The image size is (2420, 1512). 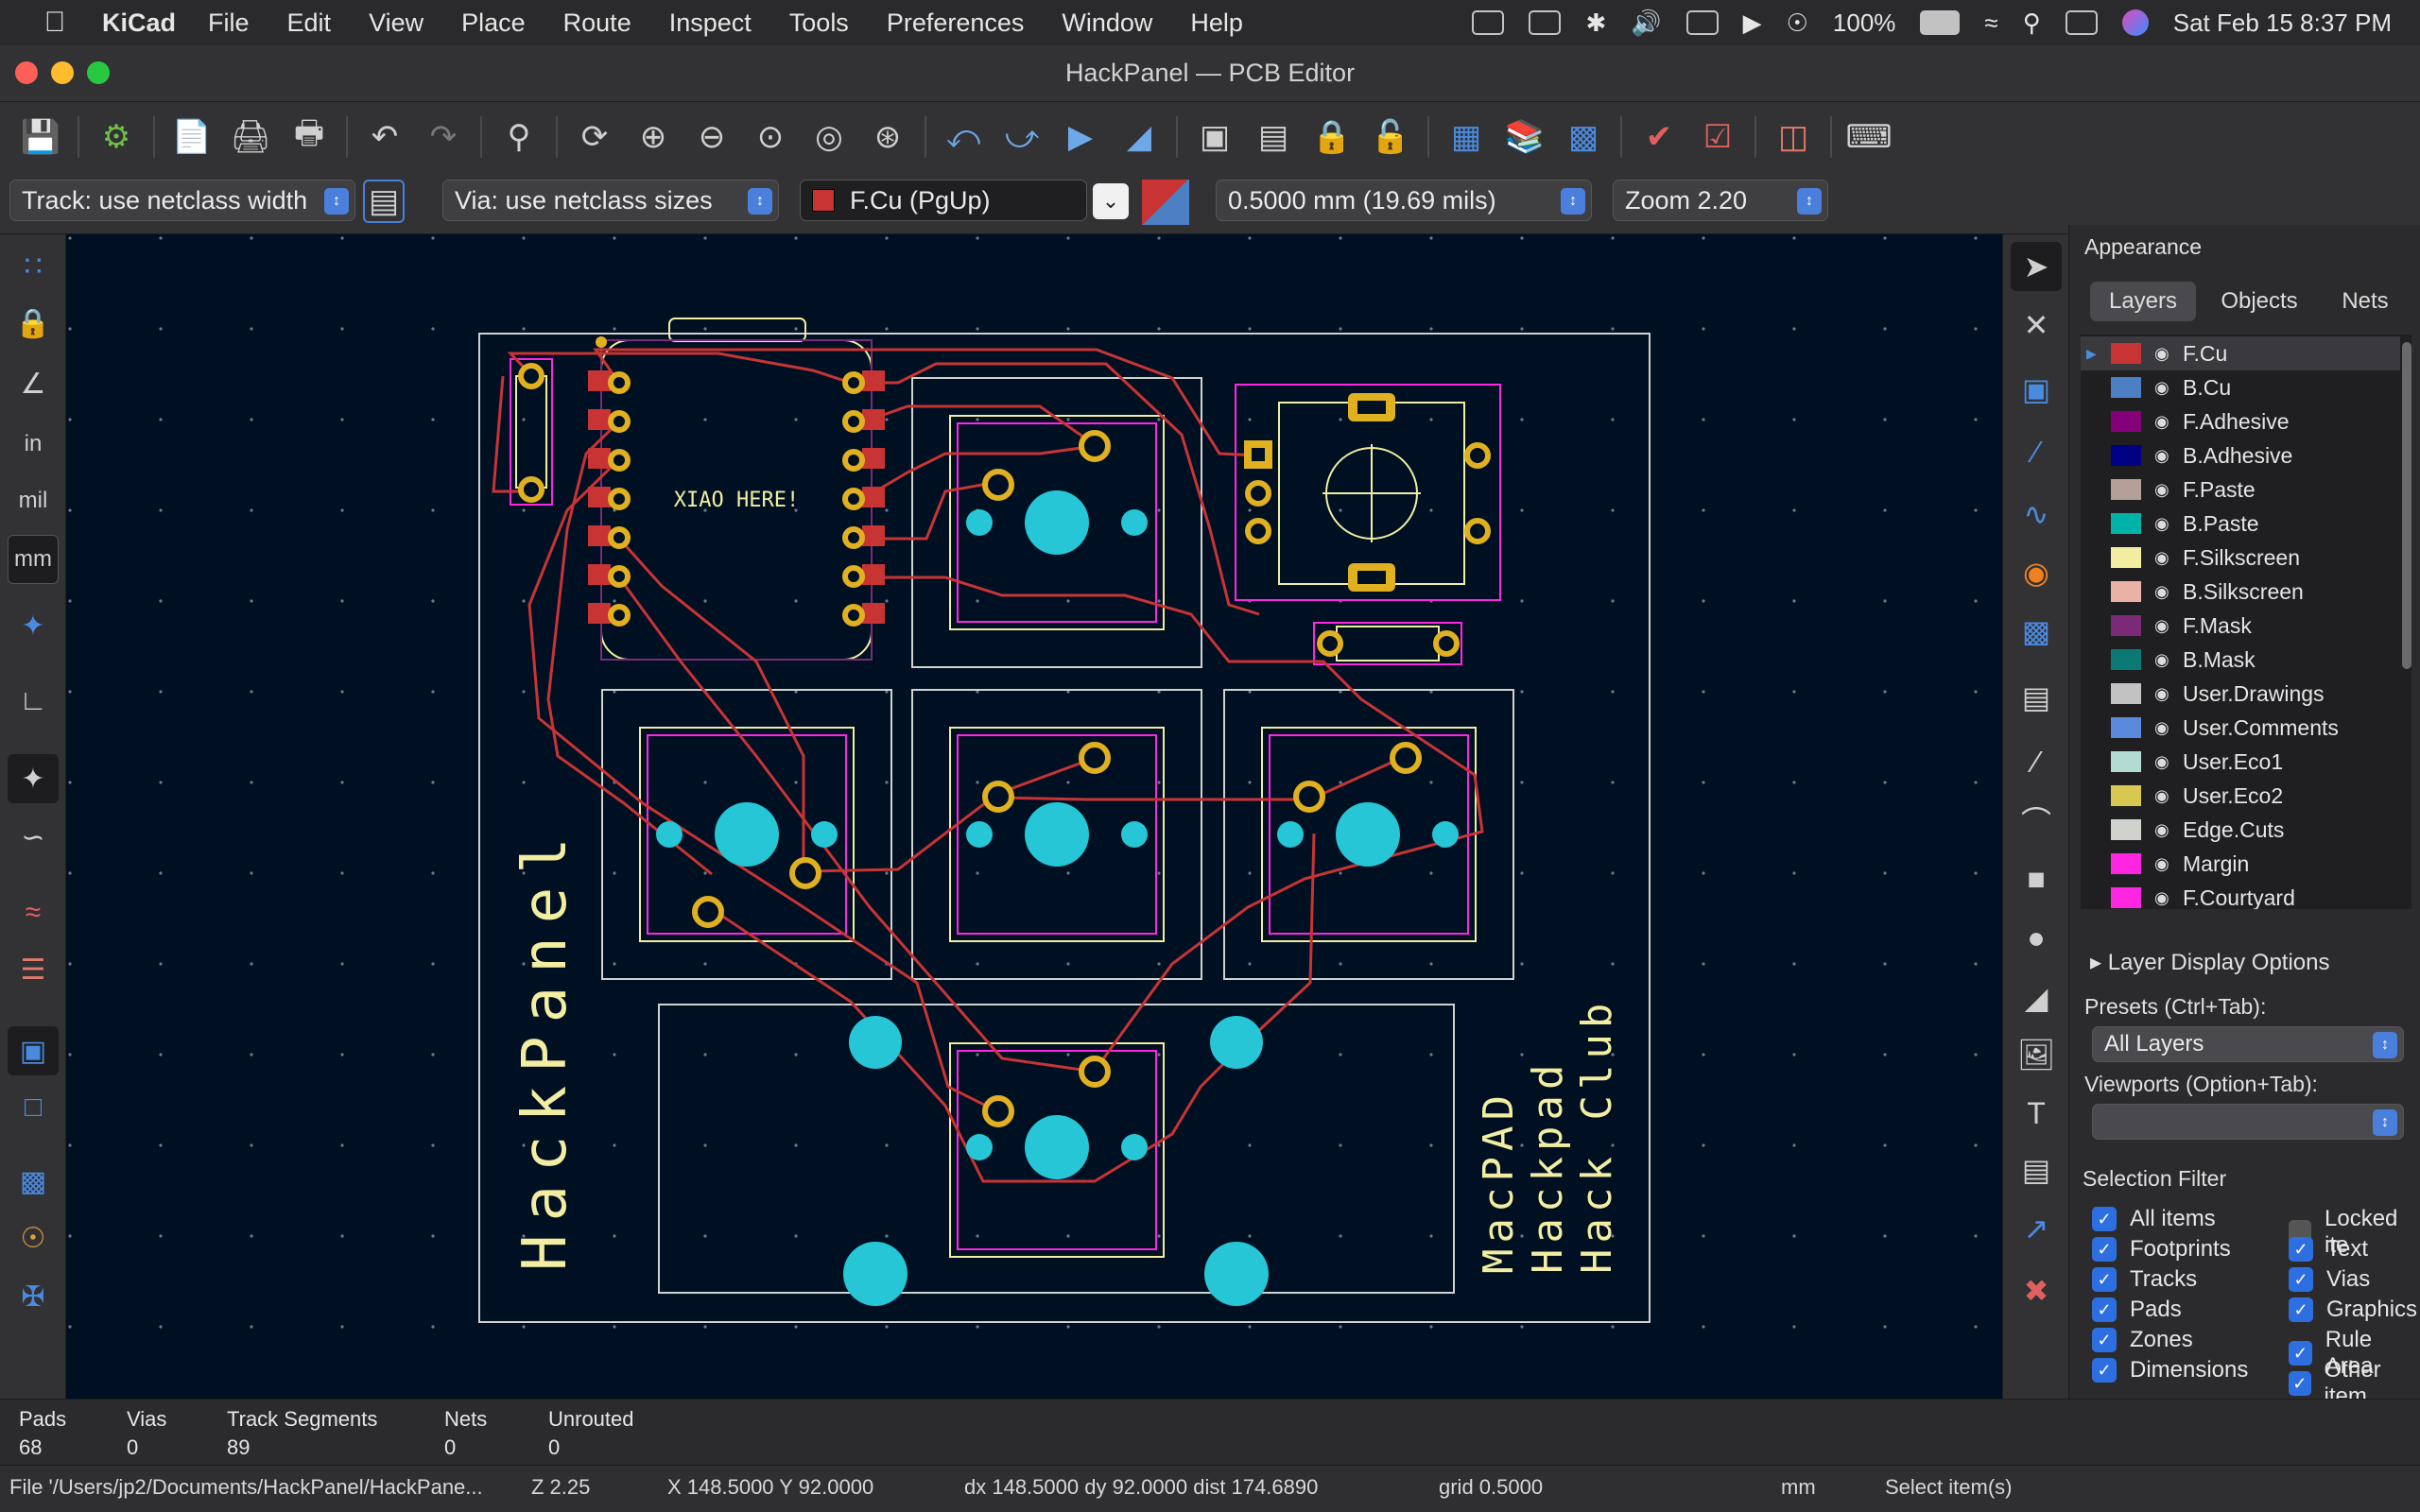 I want to click on layer-row: ◉ B.Adhesive, so click(x=2240, y=455).